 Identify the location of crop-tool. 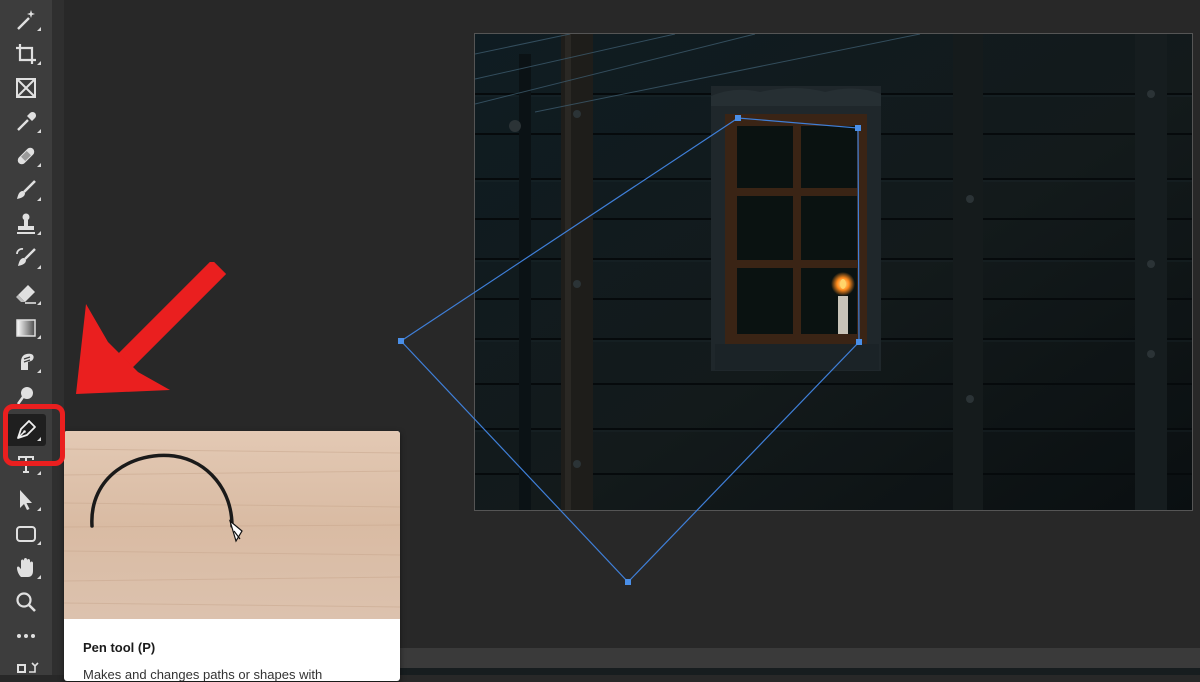
(26, 54).